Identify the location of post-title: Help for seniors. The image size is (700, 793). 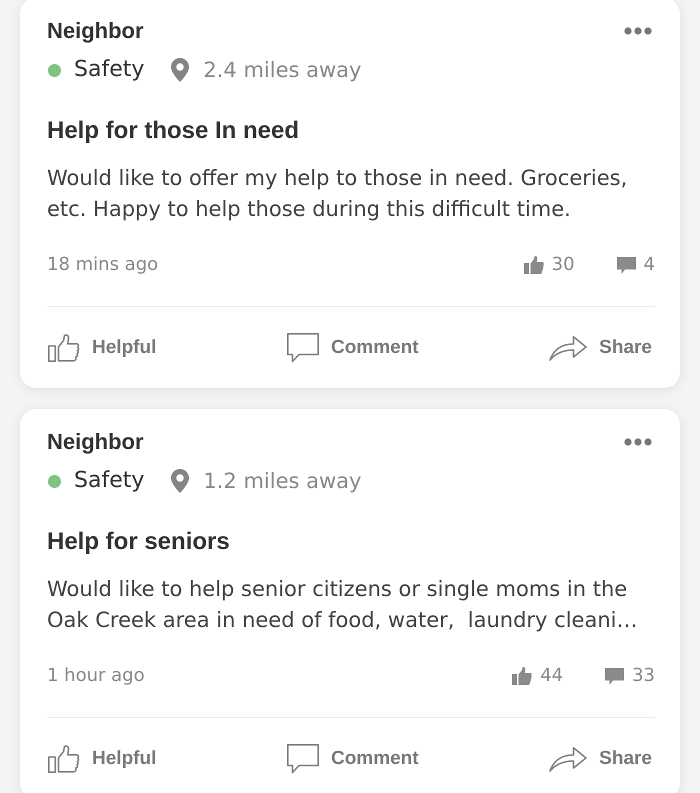
(139, 542).